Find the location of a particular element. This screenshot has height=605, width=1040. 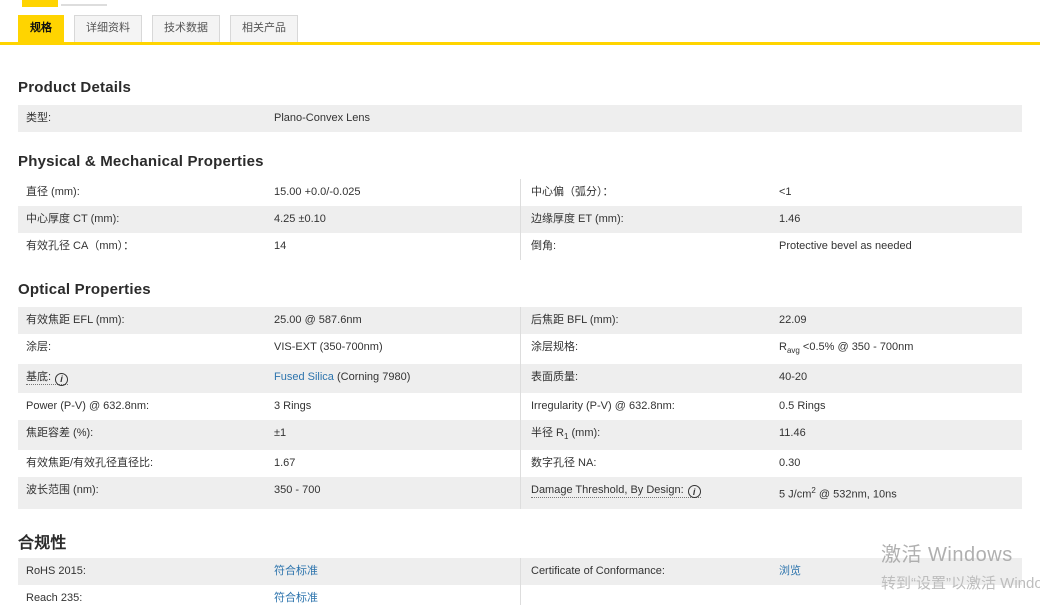

spec-value-fl-tolerance: ±1 is located at coordinates (280, 432).